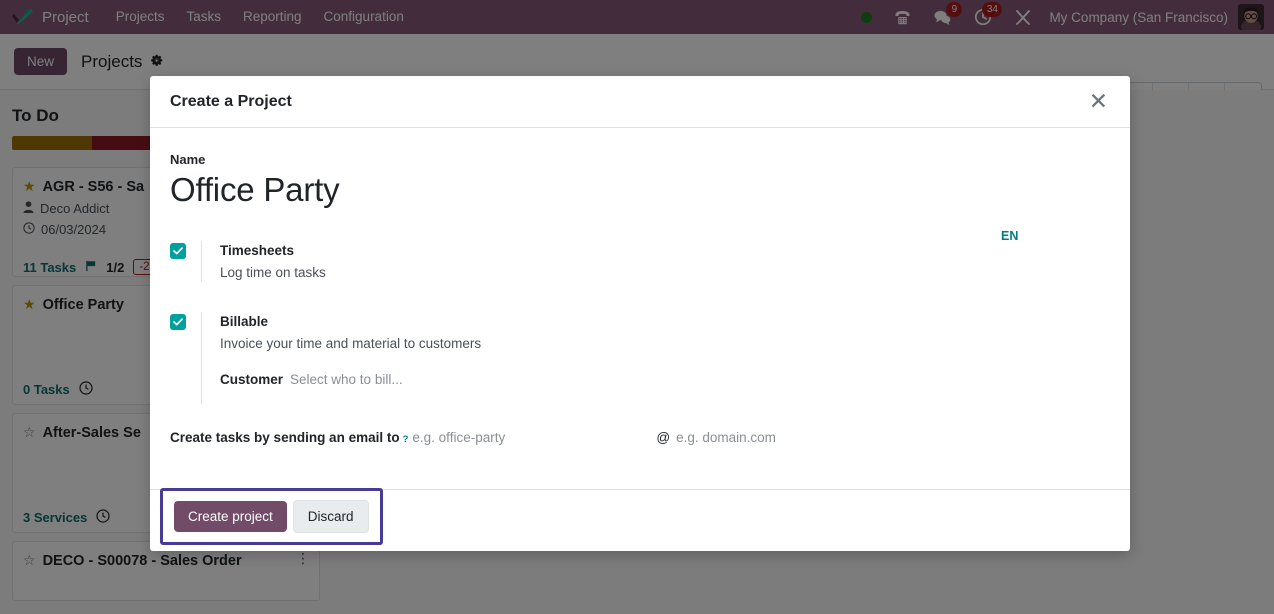 Image resolution: width=1274 pixels, height=614 pixels. What do you see at coordinates (273, 272) in the screenshot?
I see `timesheets-description: Log time on tasks` at bounding box center [273, 272].